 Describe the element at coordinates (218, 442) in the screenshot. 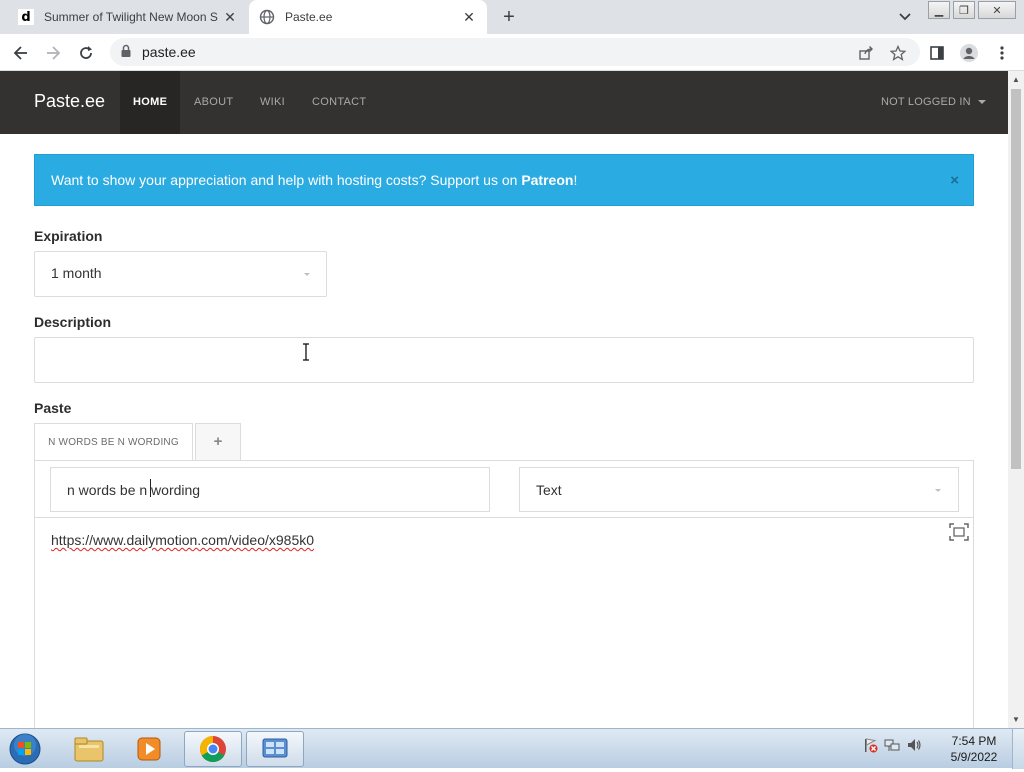

I see `add-paste-tab-button: +` at that location.